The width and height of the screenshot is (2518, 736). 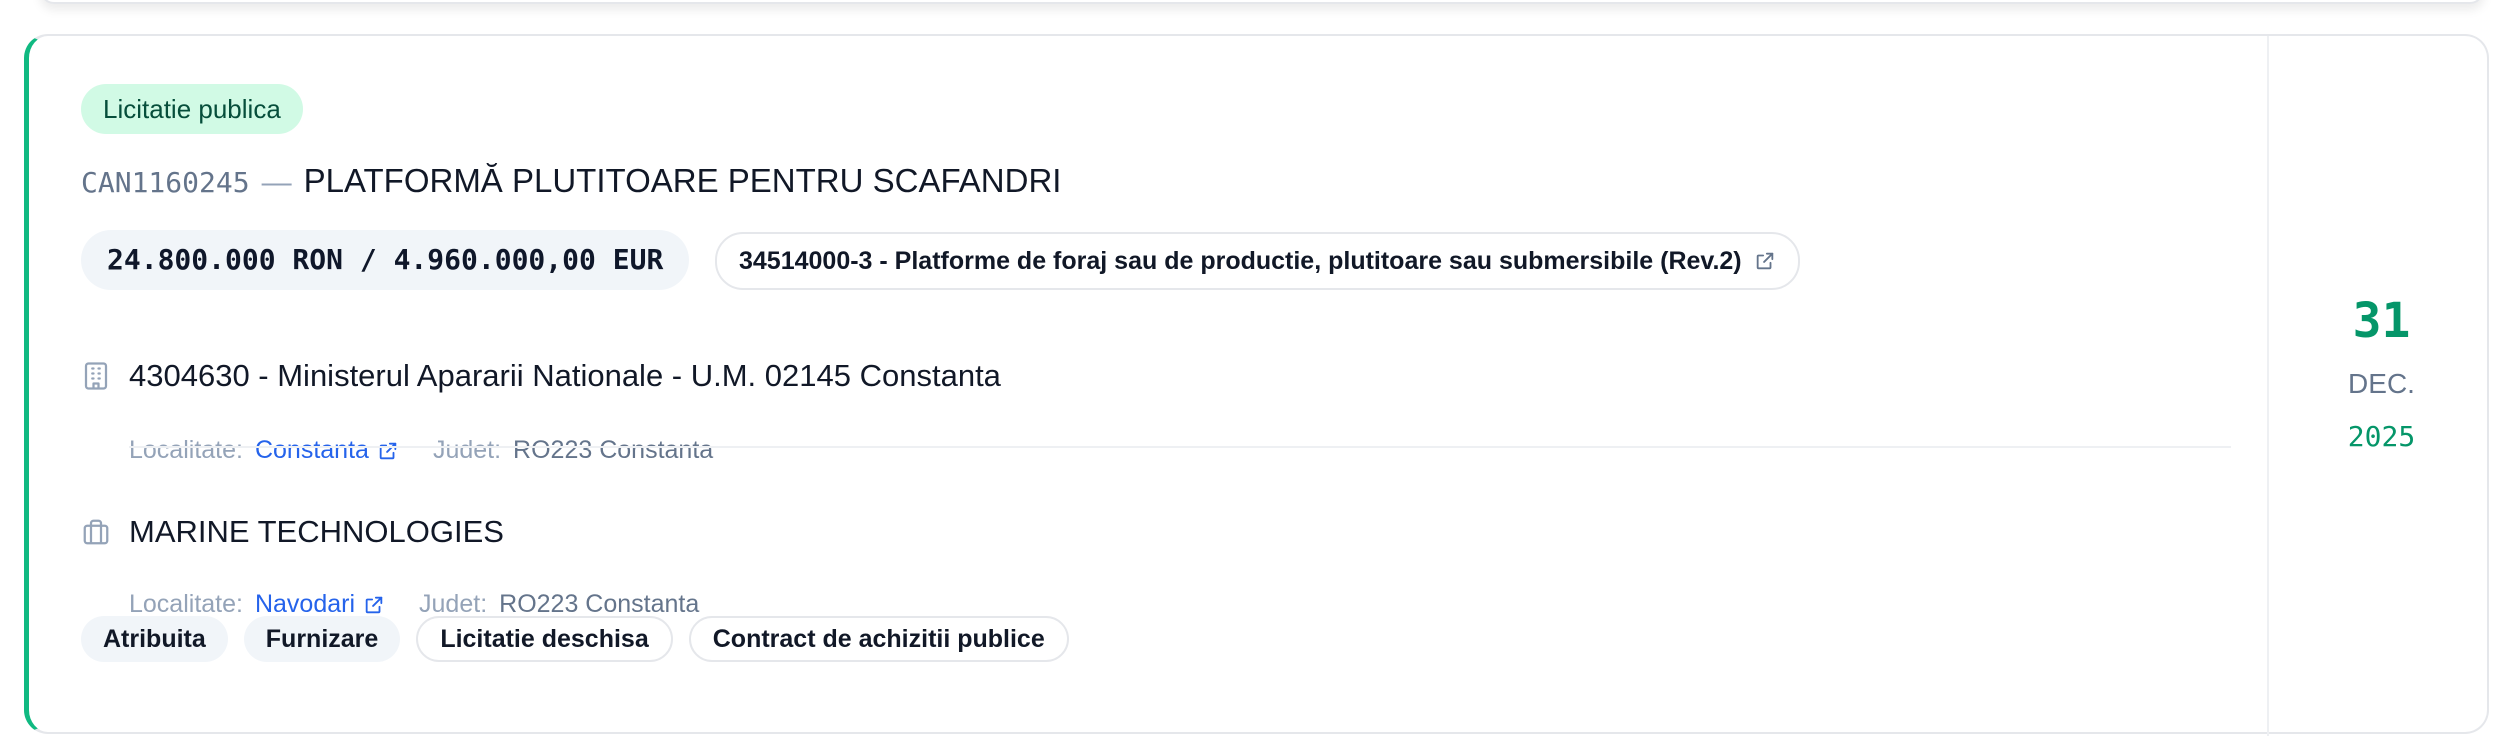 I want to click on tag-procedure: Licitatie deschisa, so click(x=544, y=639).